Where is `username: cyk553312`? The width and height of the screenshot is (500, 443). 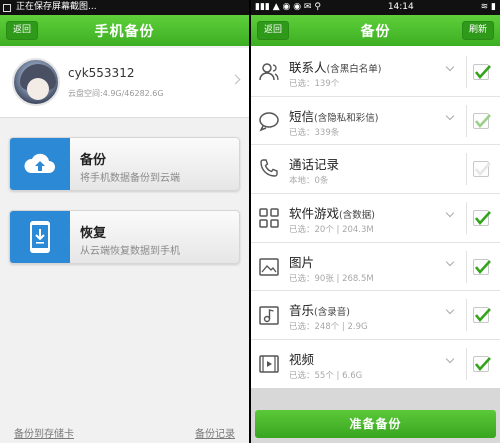 username: cyk553312 is located at coordinates (101, 73).